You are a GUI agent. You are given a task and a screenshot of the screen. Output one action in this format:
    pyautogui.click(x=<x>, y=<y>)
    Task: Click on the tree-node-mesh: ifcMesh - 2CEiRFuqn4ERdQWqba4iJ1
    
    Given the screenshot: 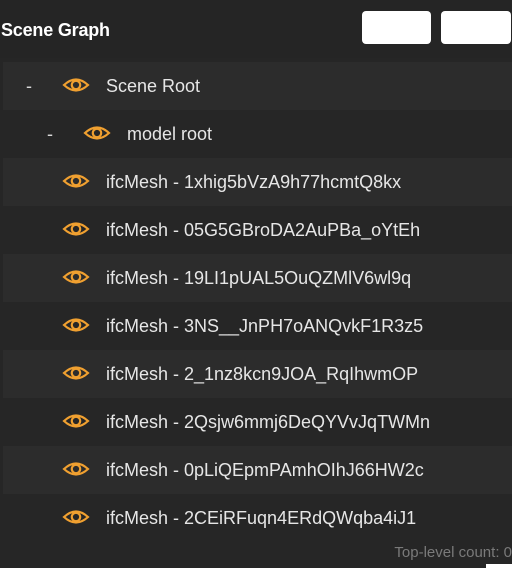 What is the action you would take?
    pyautogui.click(x=257, y=518)
    